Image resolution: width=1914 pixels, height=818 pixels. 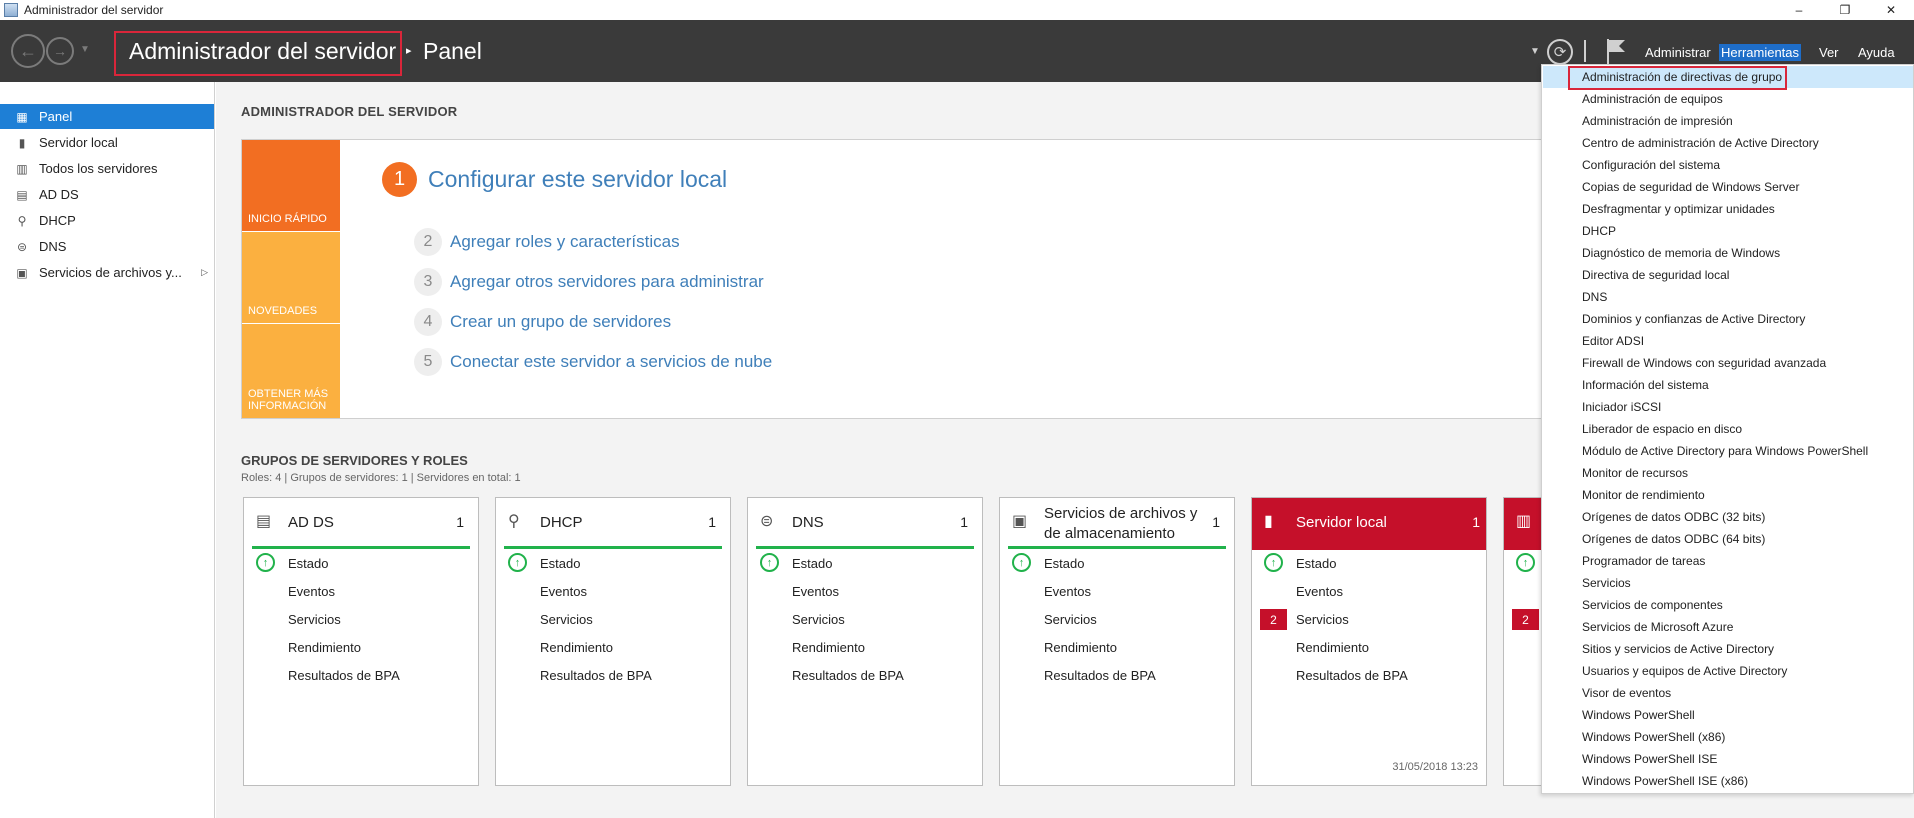 What do you see at coordinates (291, 278) in the screenshot?
I see `tab-novedades: NOVEDADES` at bounding box center [291, 278].